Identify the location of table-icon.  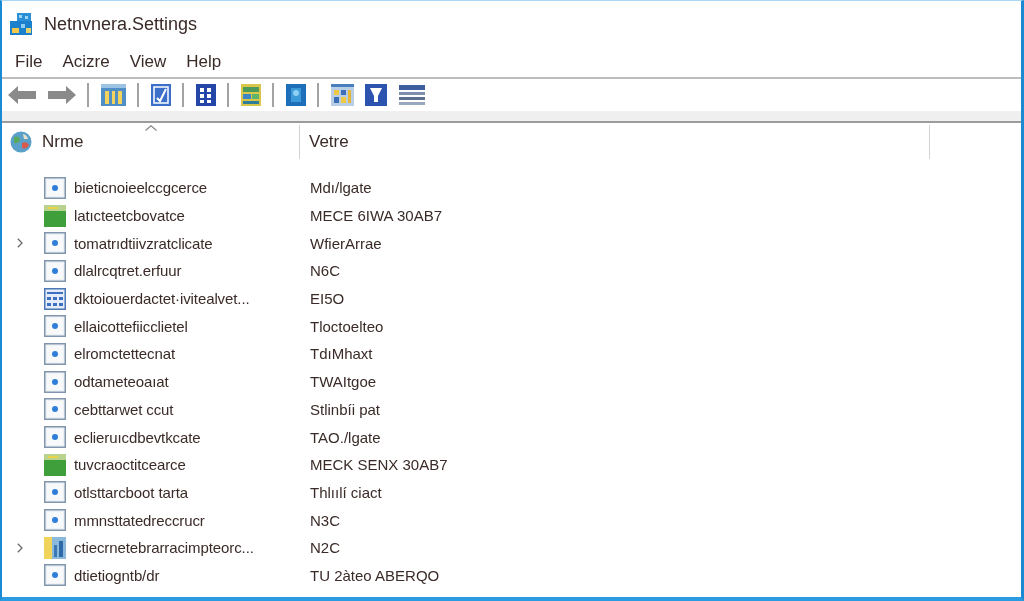
(55, 298).